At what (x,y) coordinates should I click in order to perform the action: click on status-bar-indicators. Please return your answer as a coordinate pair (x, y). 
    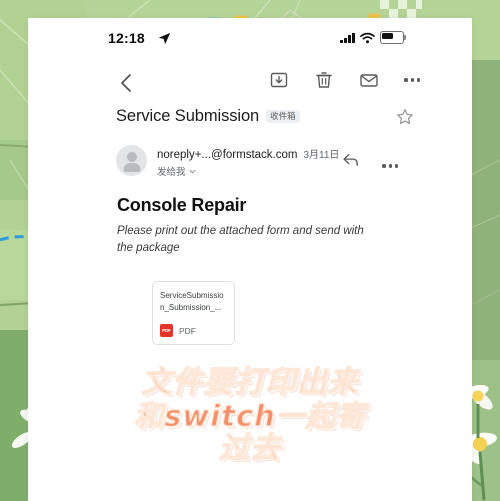
    Looking at the image, I should click on (373, 37).